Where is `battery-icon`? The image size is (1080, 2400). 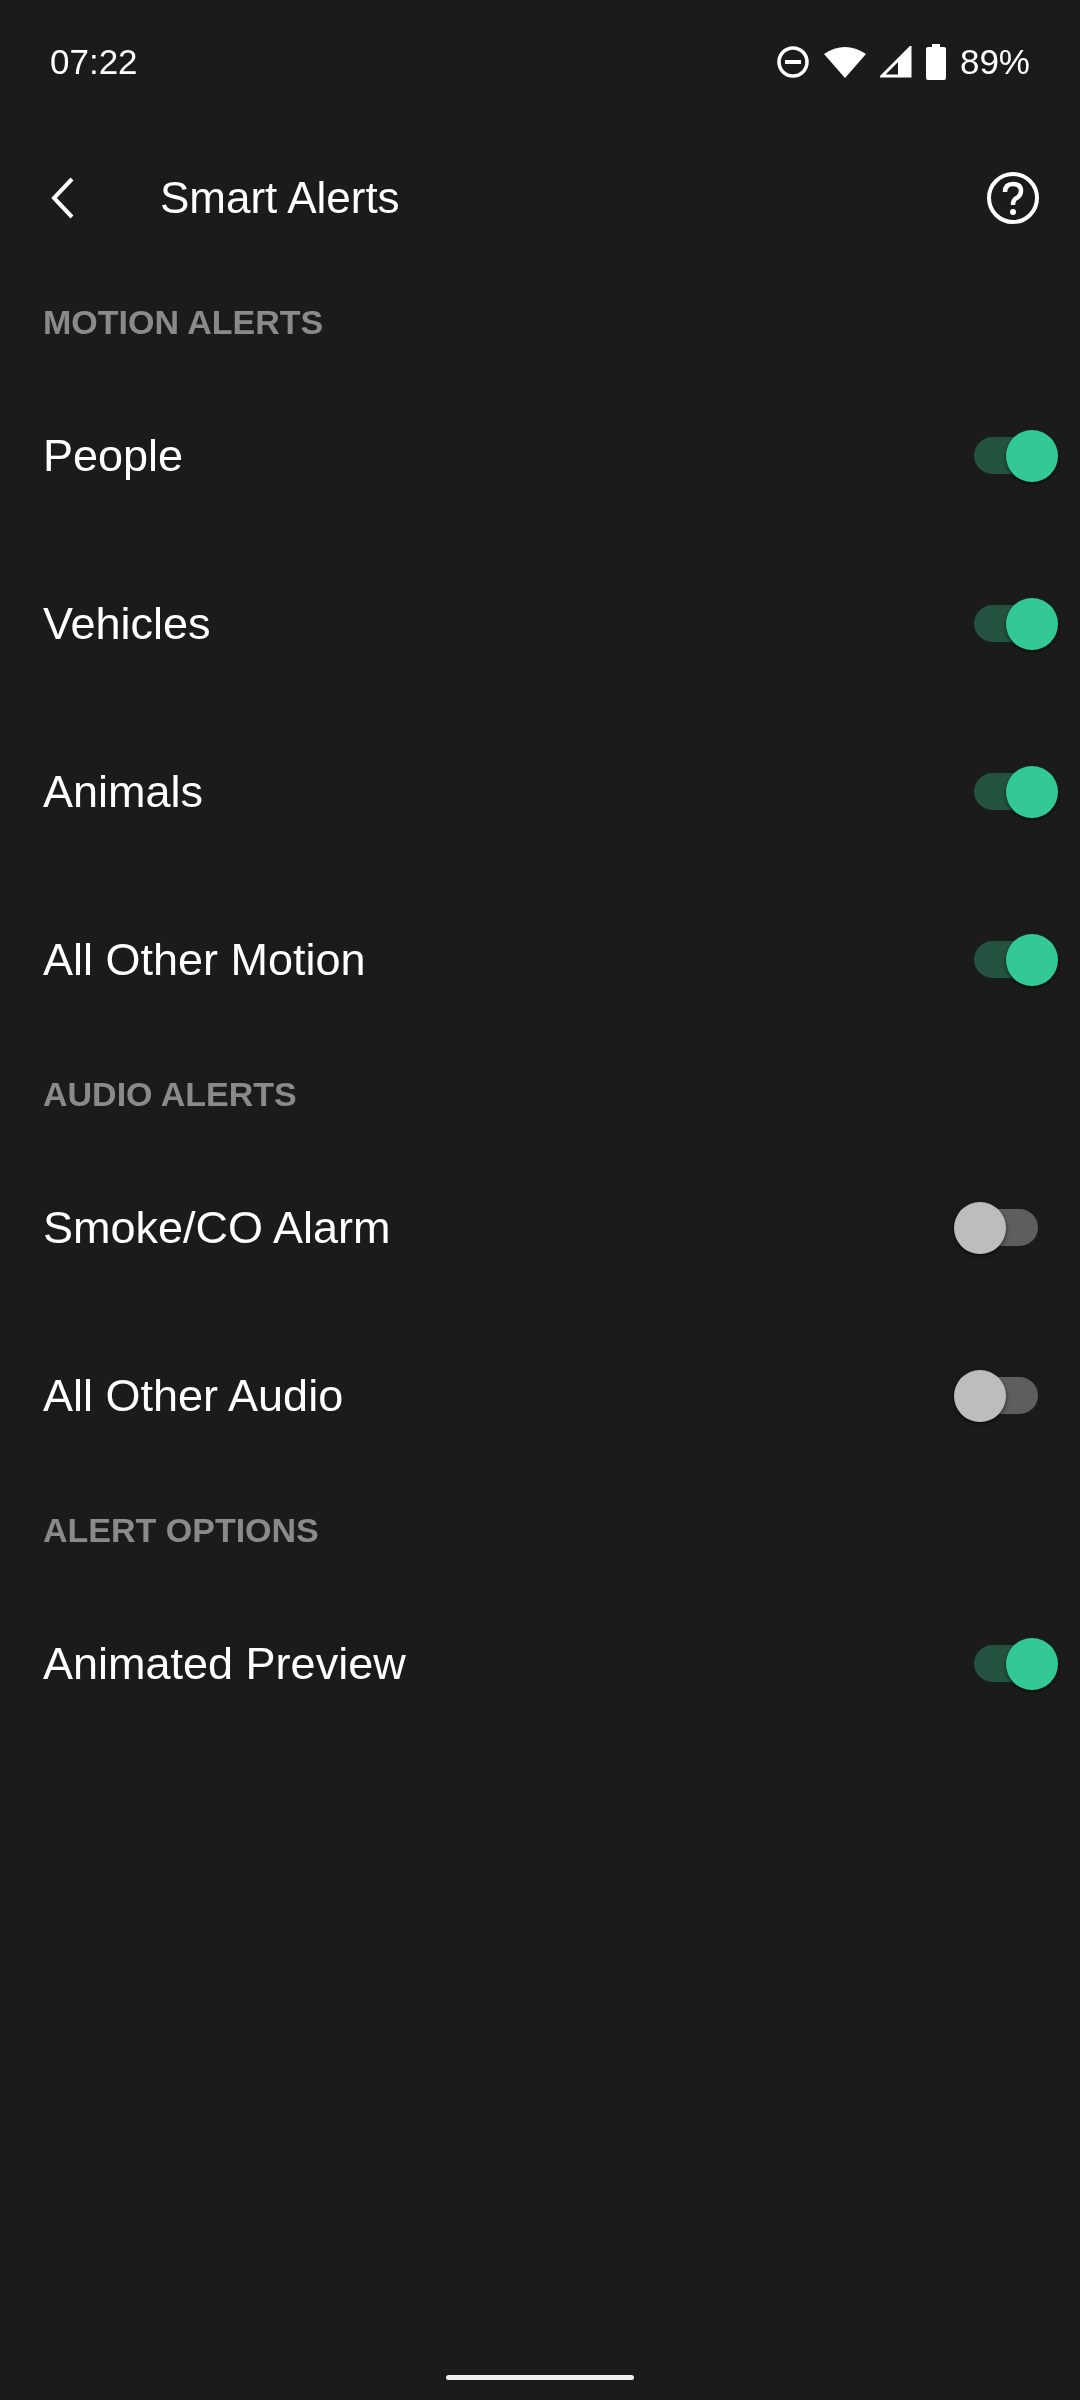 battery-icon is located at coordinates (935, 62).